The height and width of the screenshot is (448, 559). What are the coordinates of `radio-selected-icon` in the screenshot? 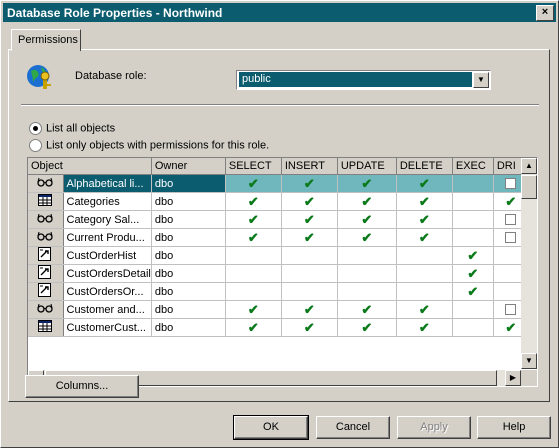 It's located at (35, 128).